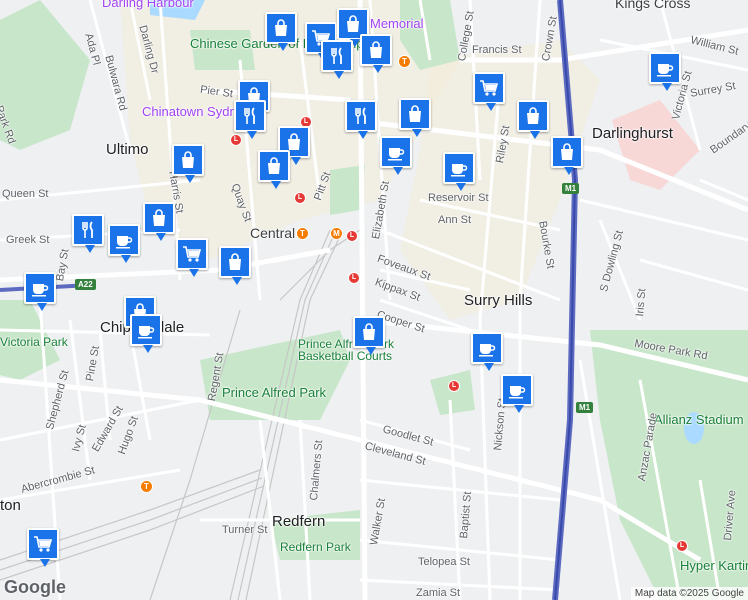 The height and width of the screenshot is (600, 748). What do you see at coordinates (641, 302) in the screenshot?
I see `street-label: Iris St` at bounding box center [641, 302].